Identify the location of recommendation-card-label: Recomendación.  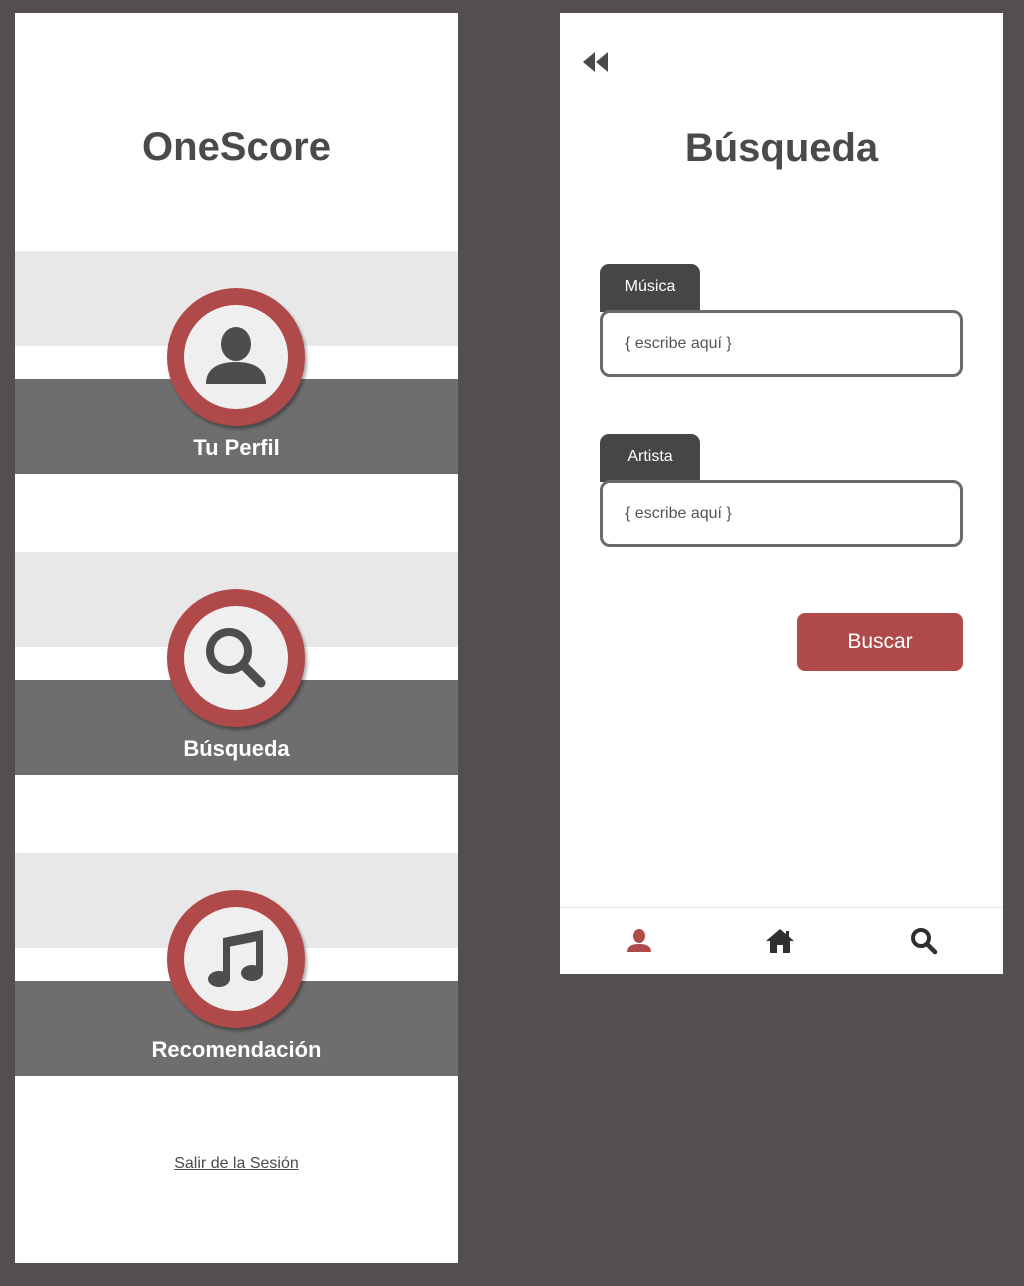
(236, 1049).